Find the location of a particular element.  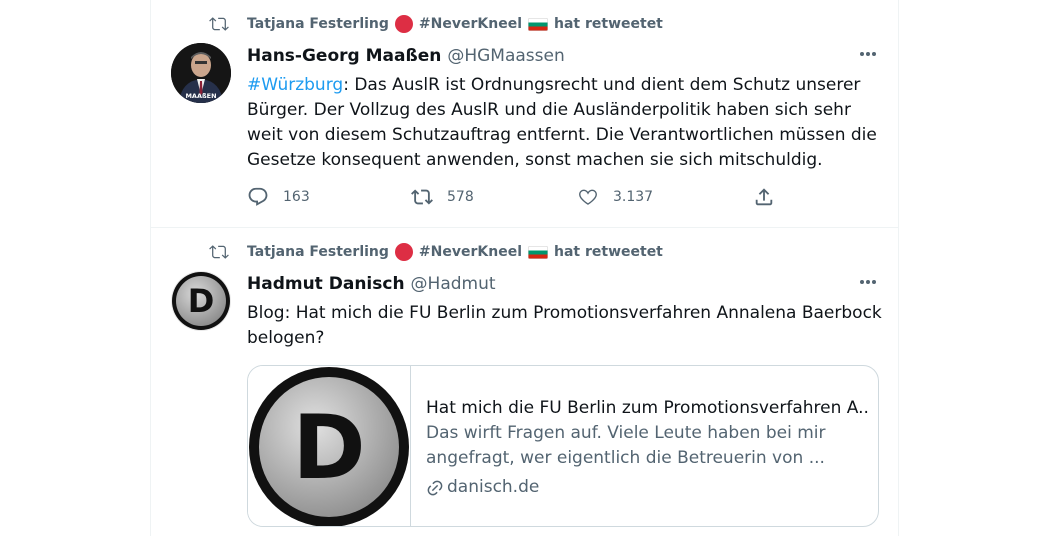

like-button: 3.137 is located at coordinates (615, 197).